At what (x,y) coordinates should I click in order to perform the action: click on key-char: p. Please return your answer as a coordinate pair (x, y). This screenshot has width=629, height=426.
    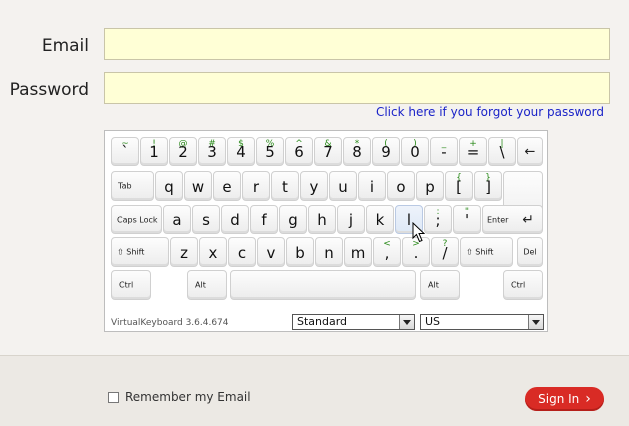
    Looking at the image, I should click on (430, 187).